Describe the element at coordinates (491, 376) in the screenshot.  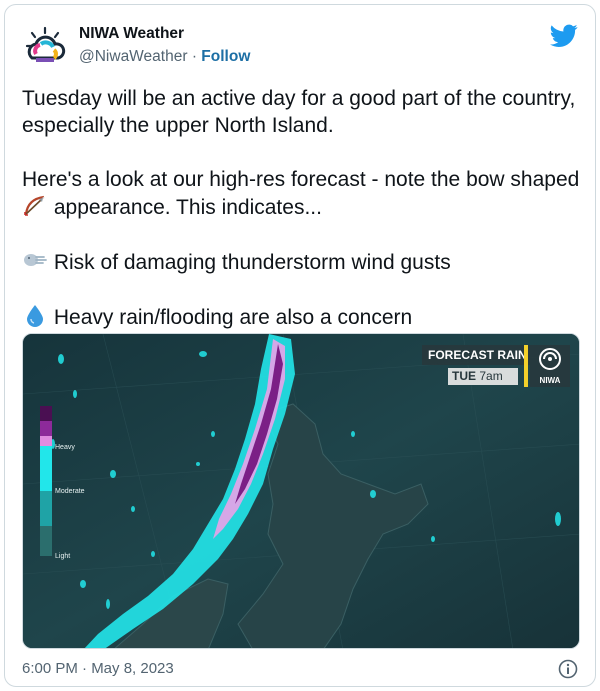
I see `forecast-hour: 7am` at that location.